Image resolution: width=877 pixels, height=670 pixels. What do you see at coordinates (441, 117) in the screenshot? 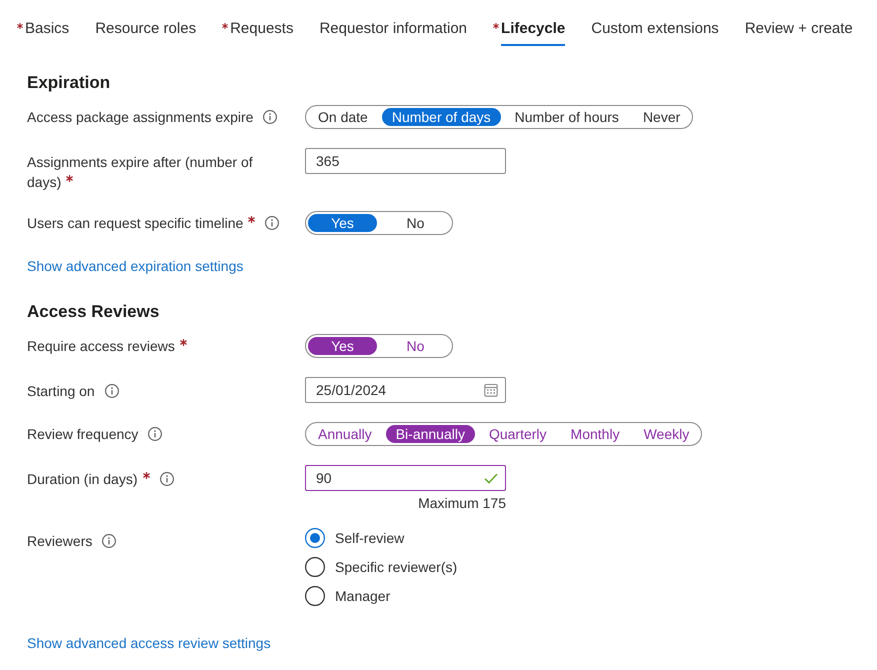
I see `option-button: Number of days` at bounding box center [441, 117].